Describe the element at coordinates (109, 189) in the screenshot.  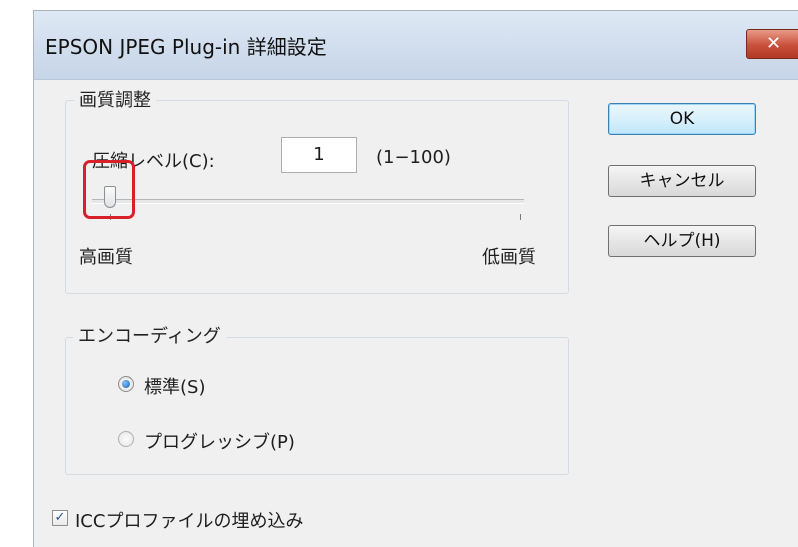
I see `slider-highlight-box` at that location.